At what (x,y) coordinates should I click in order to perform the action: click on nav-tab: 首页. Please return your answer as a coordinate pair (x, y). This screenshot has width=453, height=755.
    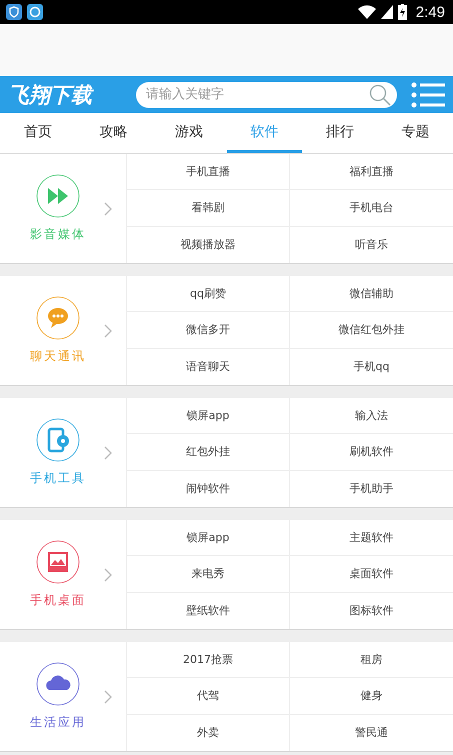
    Looking at the image, I should click on (38, 133).